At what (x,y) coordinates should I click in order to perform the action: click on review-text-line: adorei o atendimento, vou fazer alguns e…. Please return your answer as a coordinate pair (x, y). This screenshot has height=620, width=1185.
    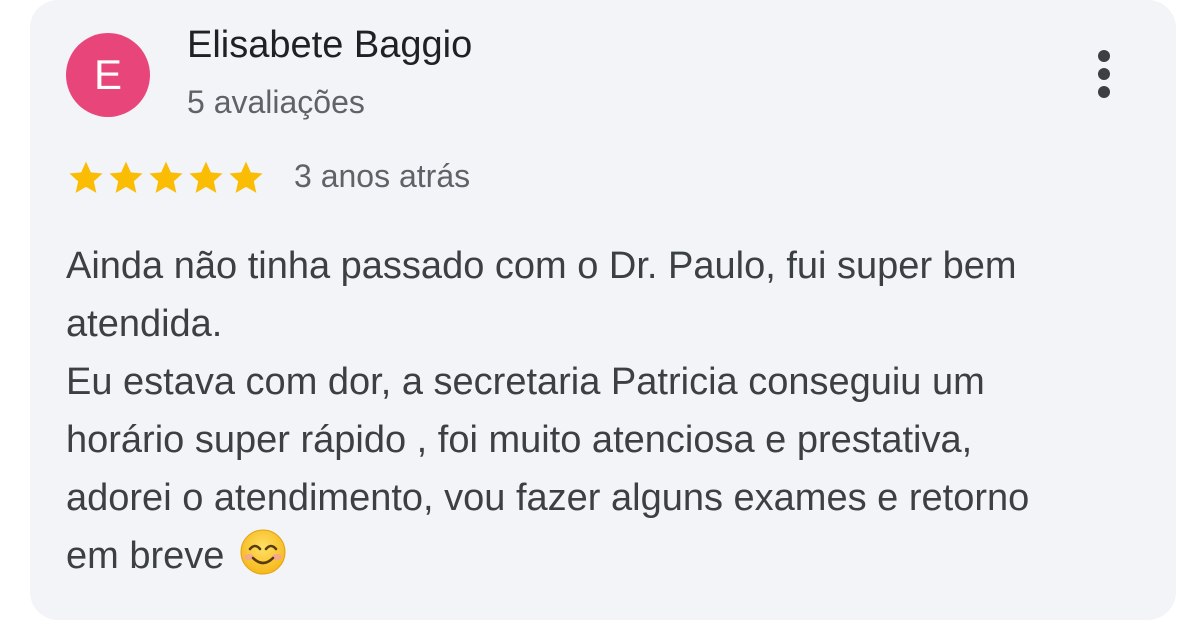
    Looking at the image, I should click on (548, 498).